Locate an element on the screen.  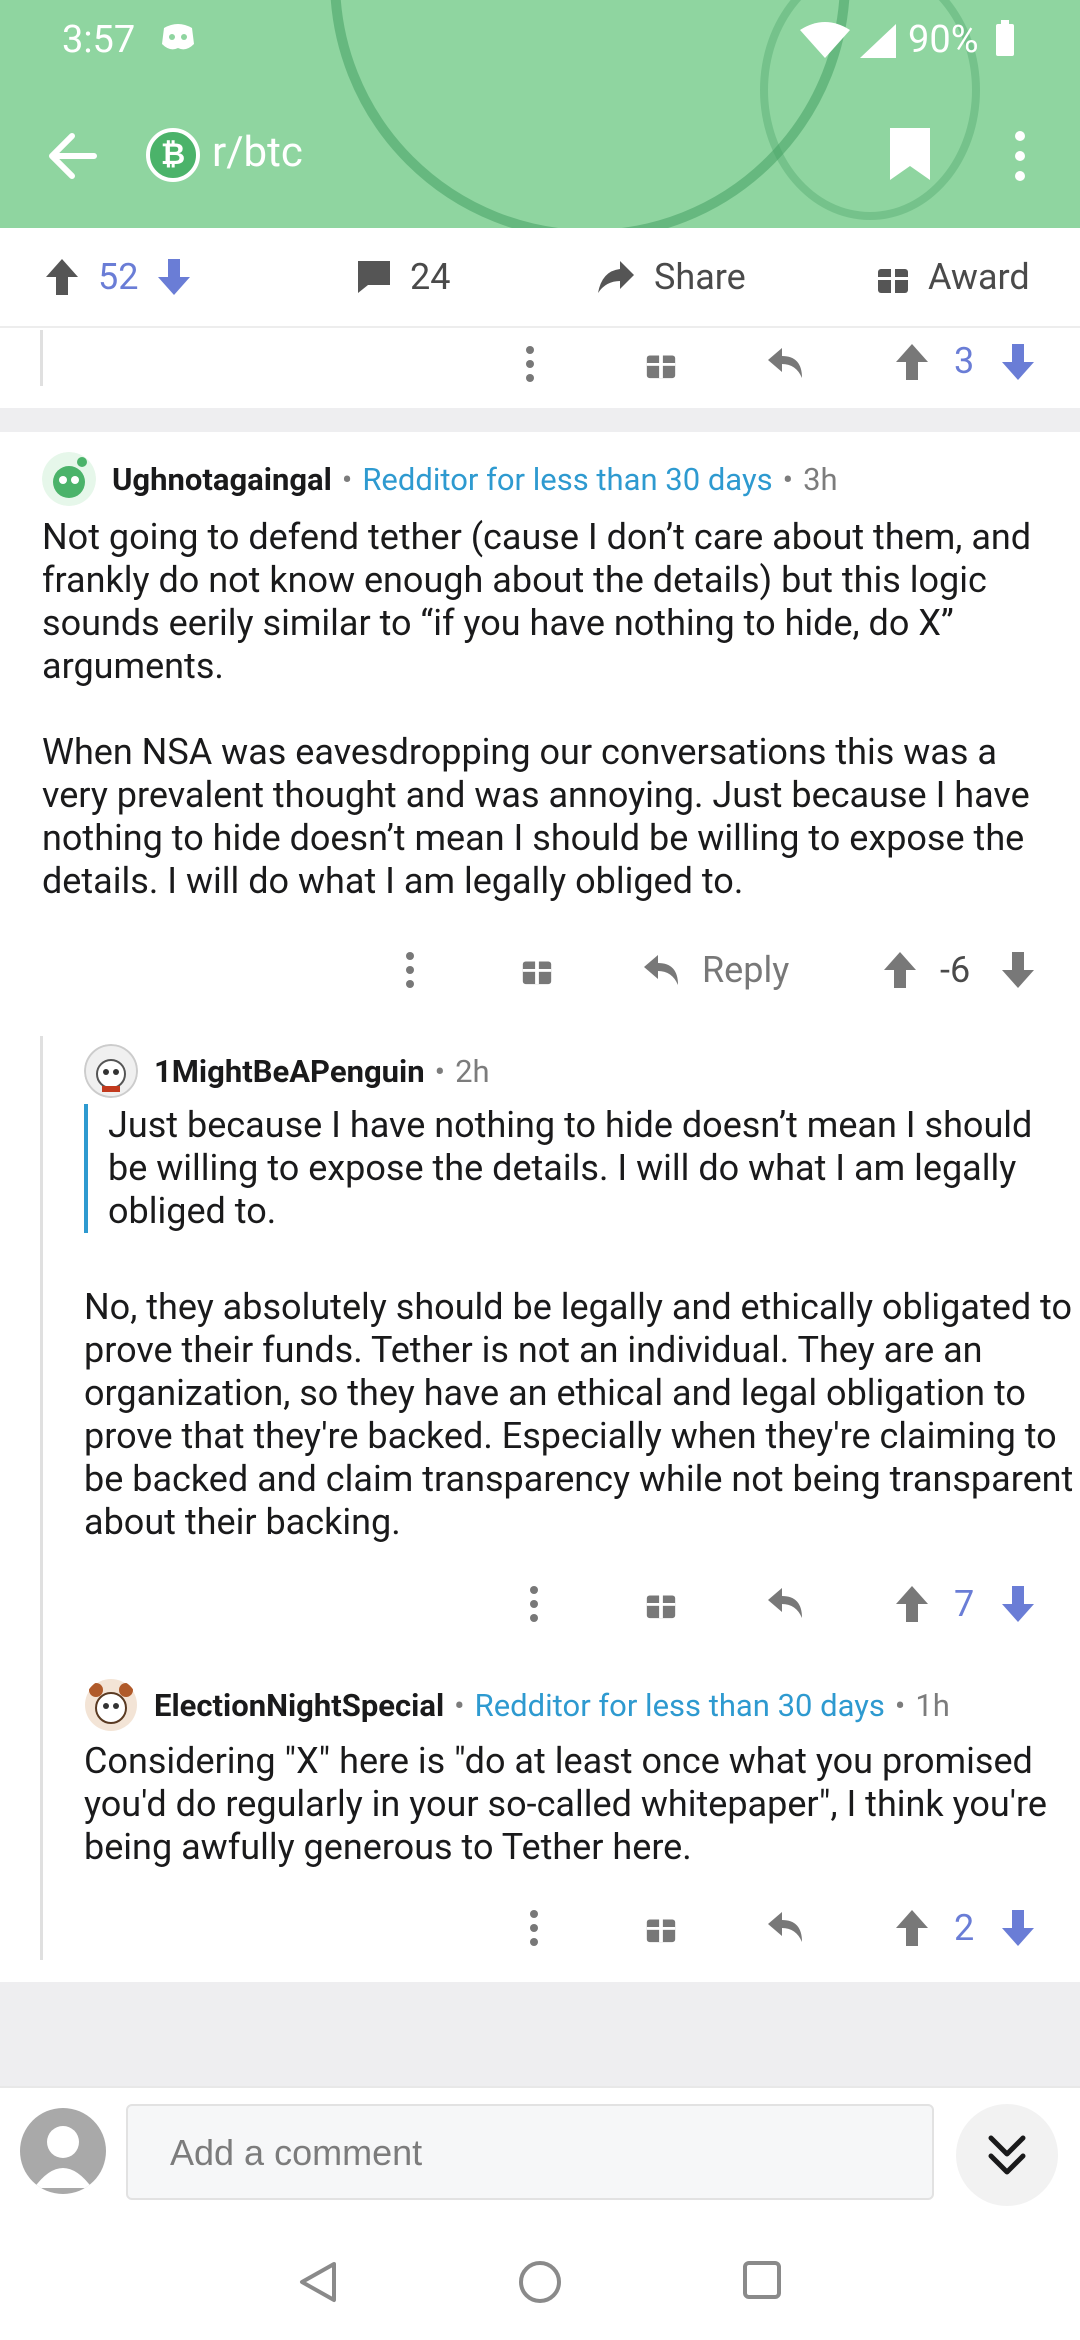
comment-separator is located at coordinates (540, 420).